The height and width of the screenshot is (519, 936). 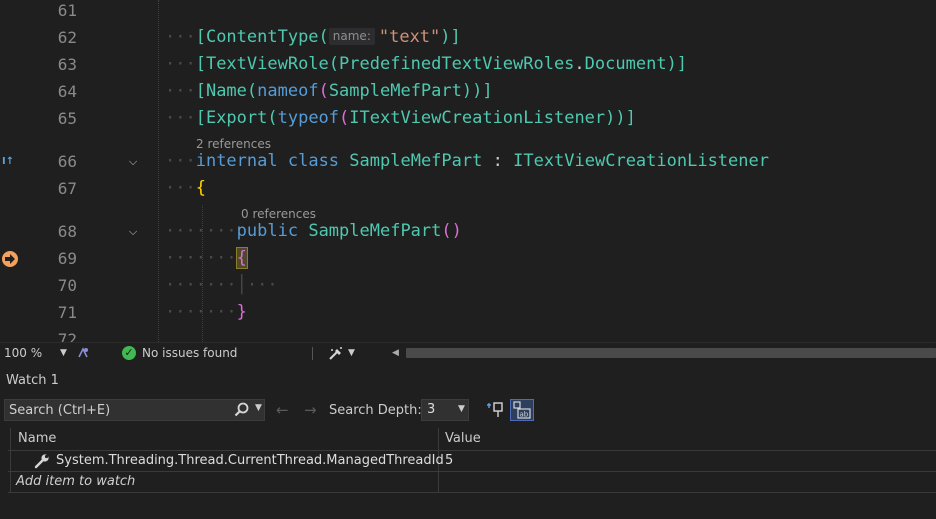 What do you see at coordinates (468, 285) in the screenshot?
I see `code-line: 70 ·······│···` at bounding box center [468, 285].